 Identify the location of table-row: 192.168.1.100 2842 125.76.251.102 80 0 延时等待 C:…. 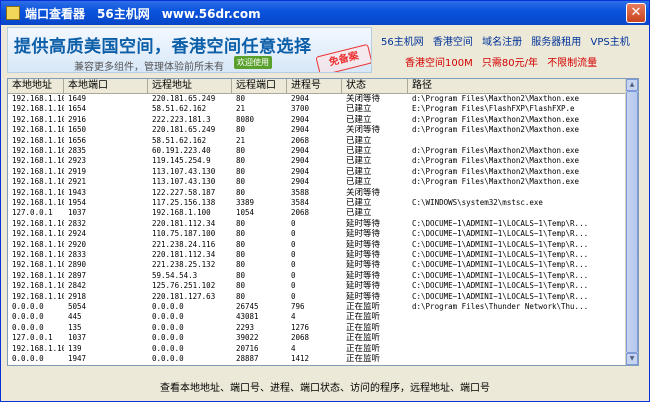
(318, 286).